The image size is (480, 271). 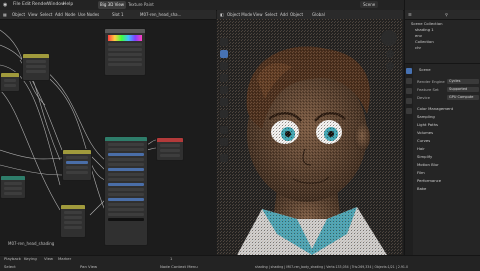 What do you see at coordinates (409, 101) in the screenshot?
I see `scene-properties-tab` at bounding box center [409, 101].